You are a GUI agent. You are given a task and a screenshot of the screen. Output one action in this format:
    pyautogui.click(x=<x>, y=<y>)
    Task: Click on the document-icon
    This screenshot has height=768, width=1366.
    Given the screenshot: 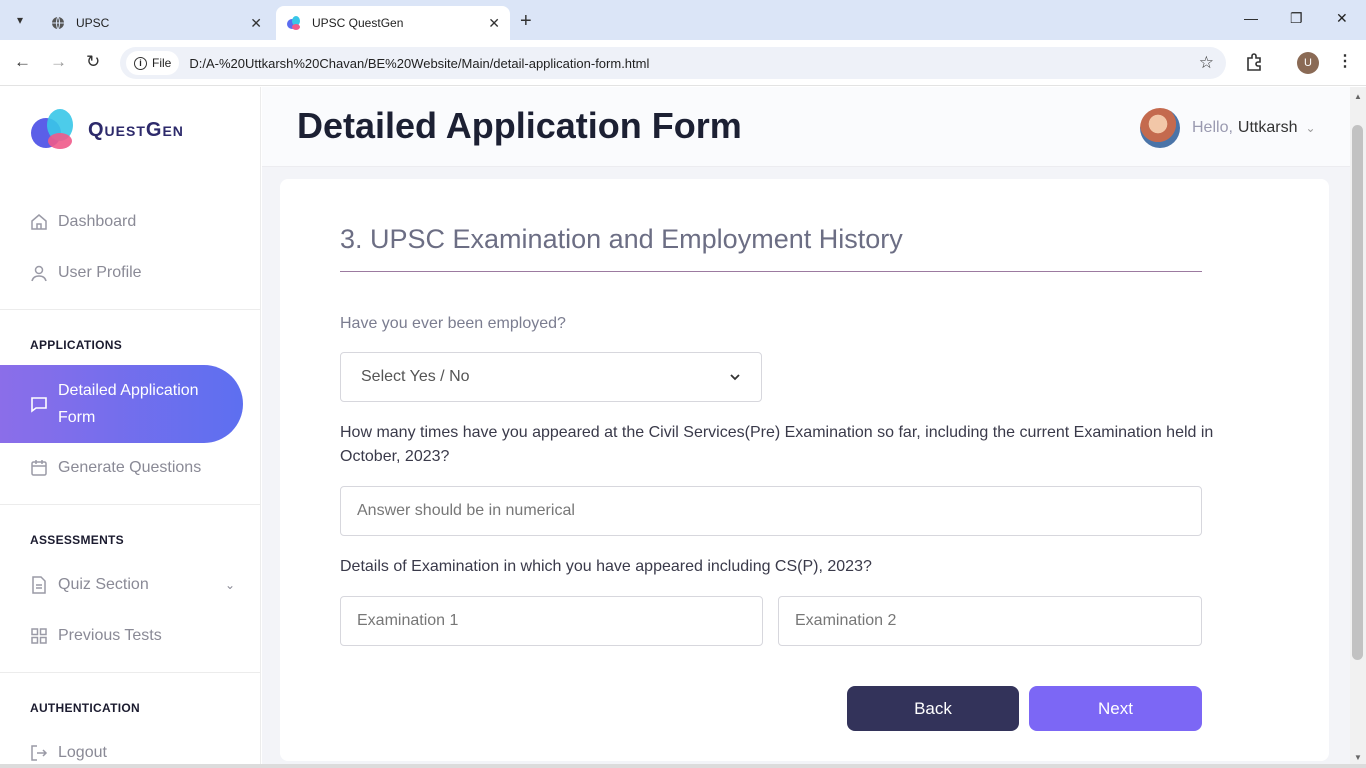 What is the action you would take?
    pyautogui.click(x=39, y=585)
    